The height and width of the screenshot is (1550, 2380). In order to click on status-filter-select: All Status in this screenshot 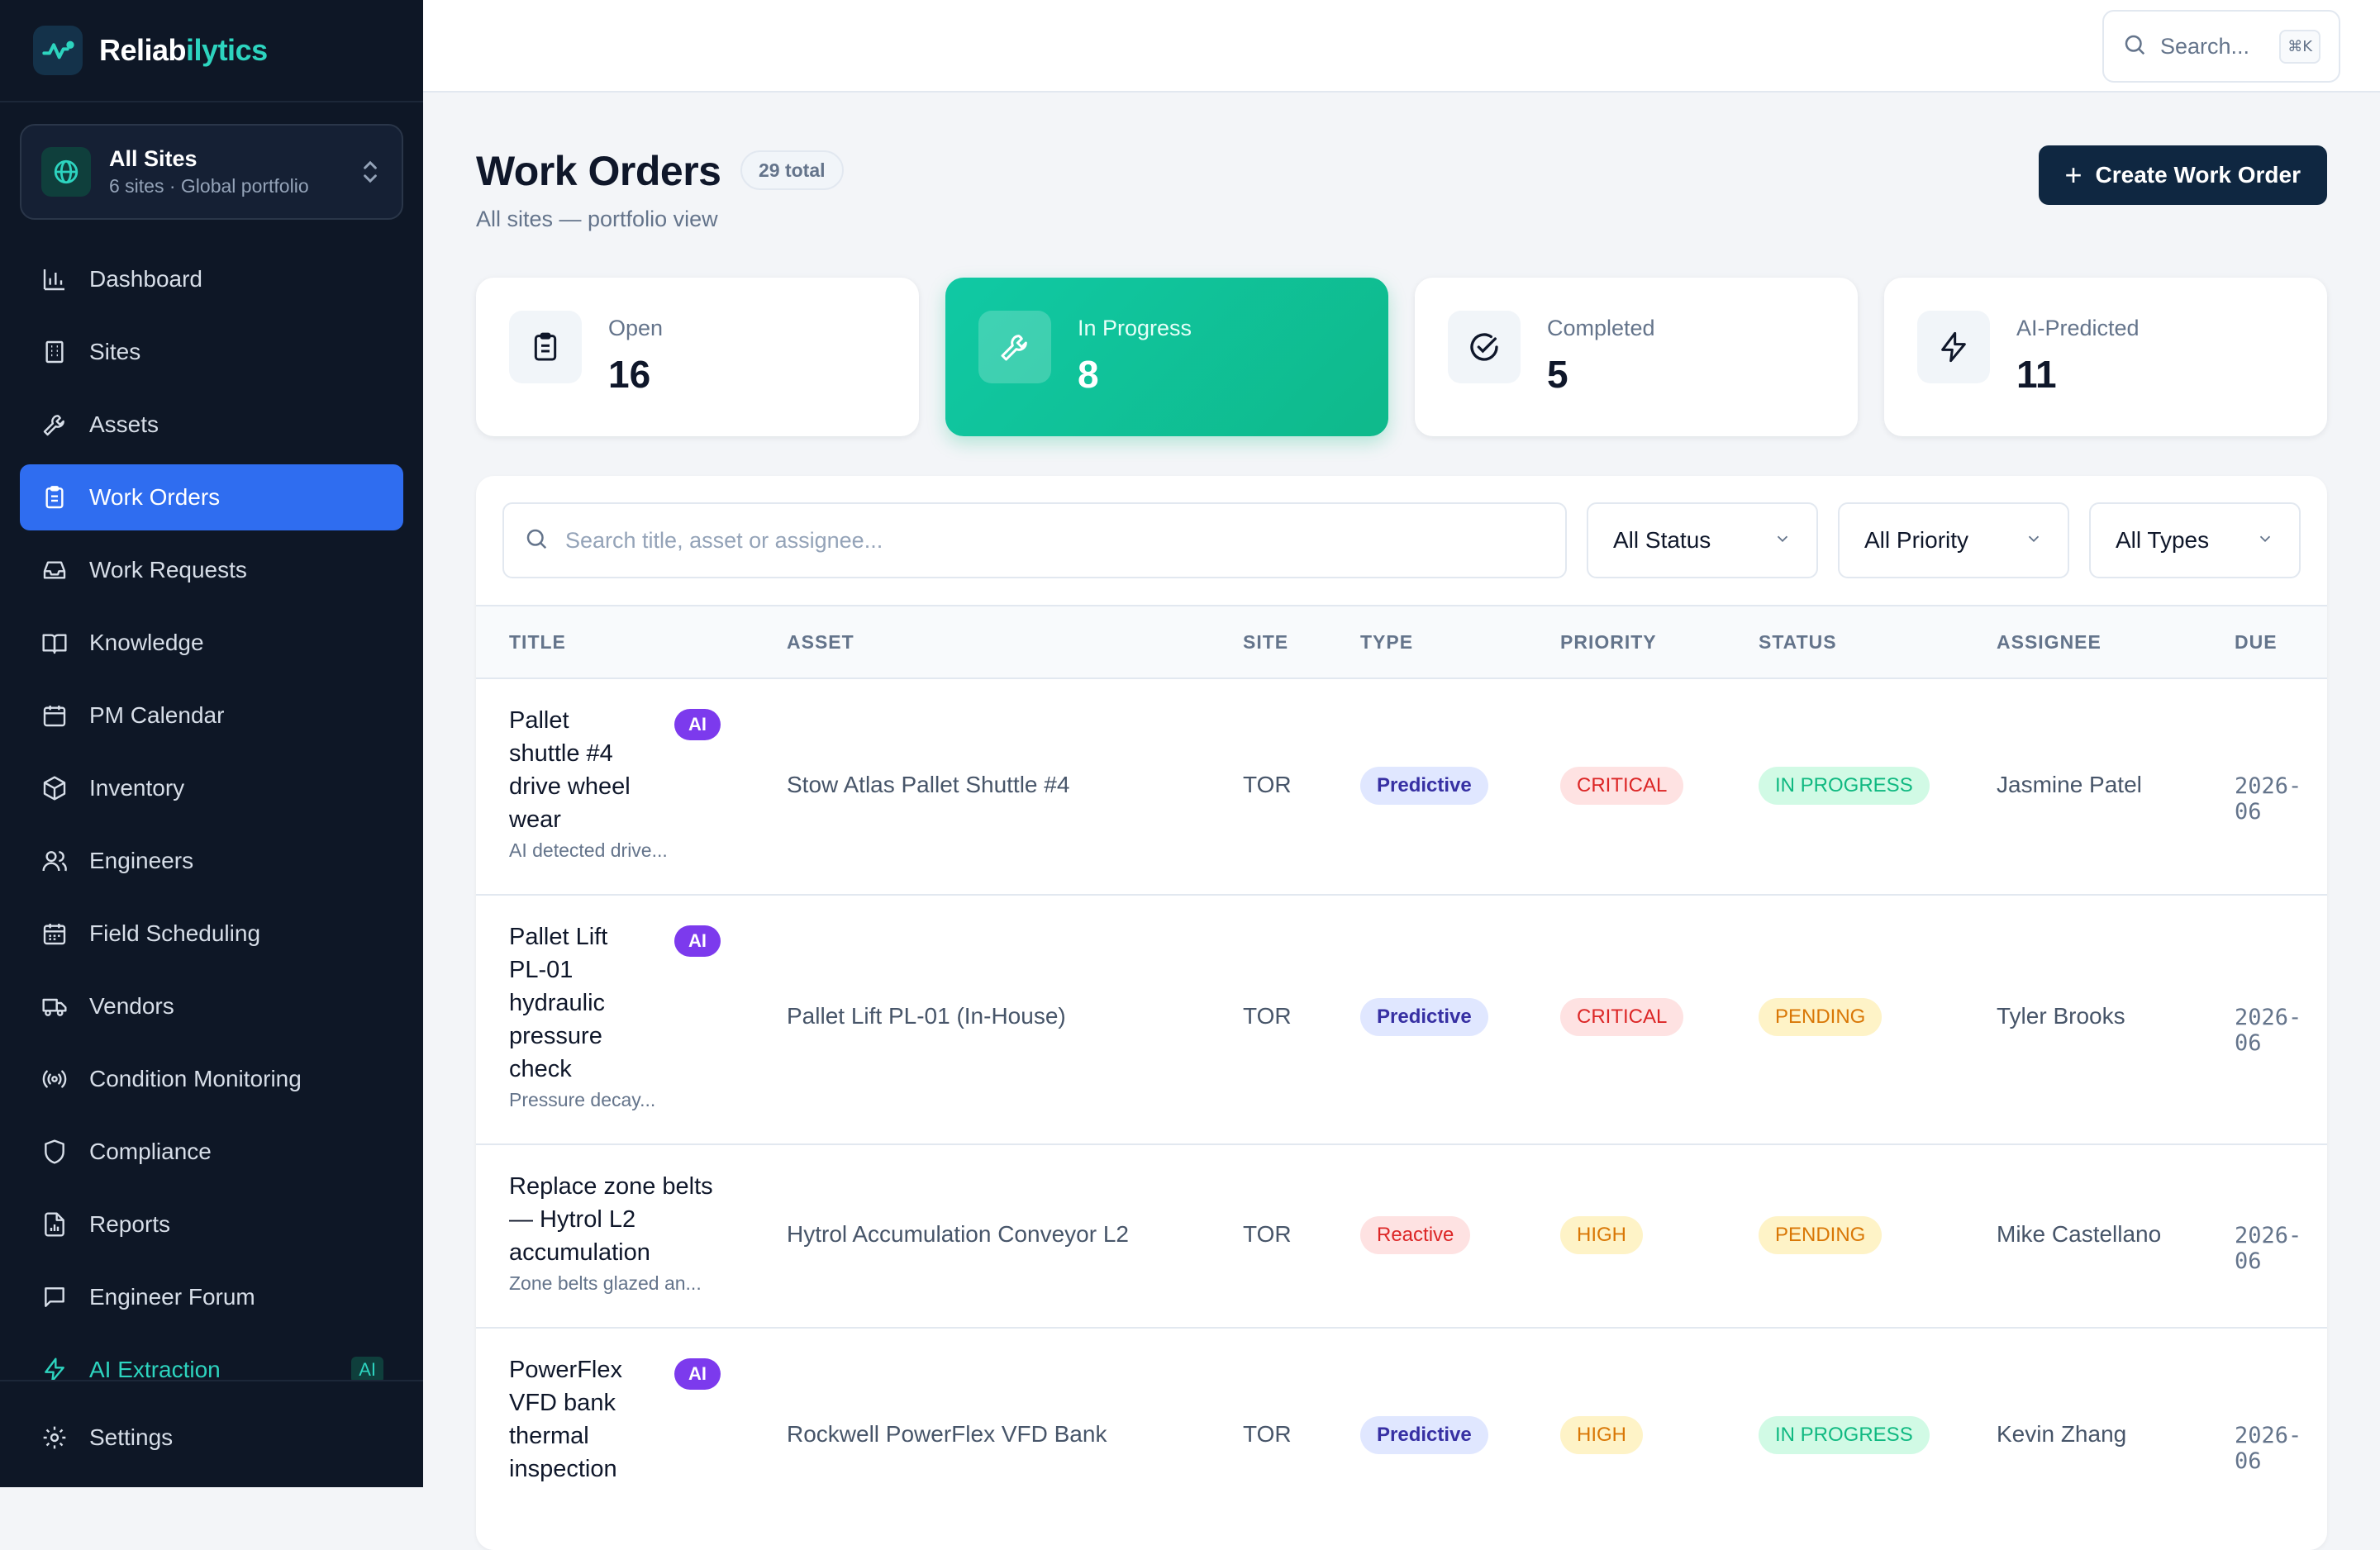, I will do `click(1702, 540)`.